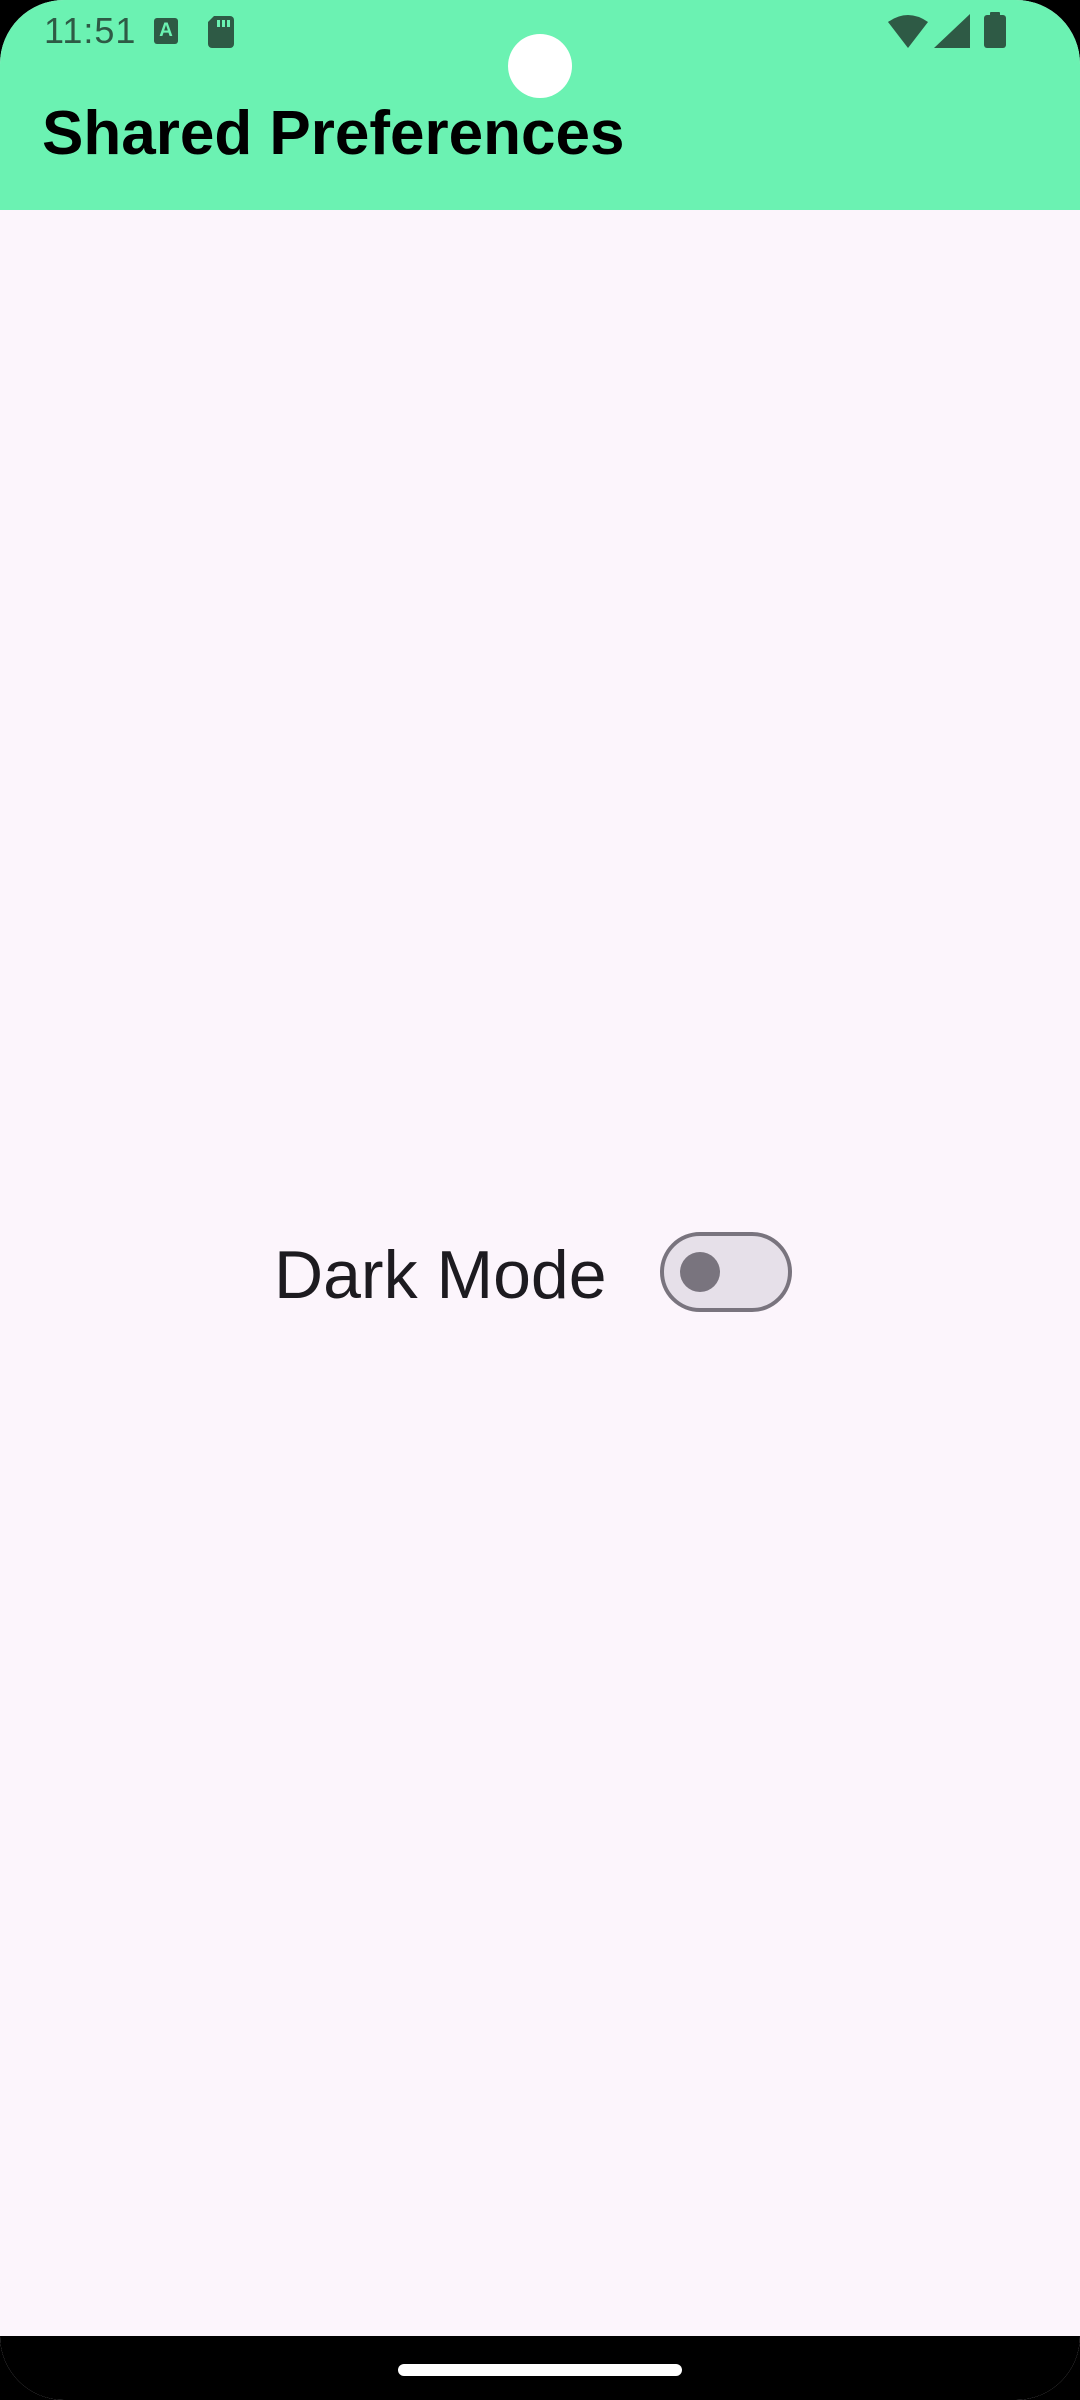  Describe the element at coordinates (440, 1275) in the screenshot. I see `dark-mode-label: Dark Mode` at that location.